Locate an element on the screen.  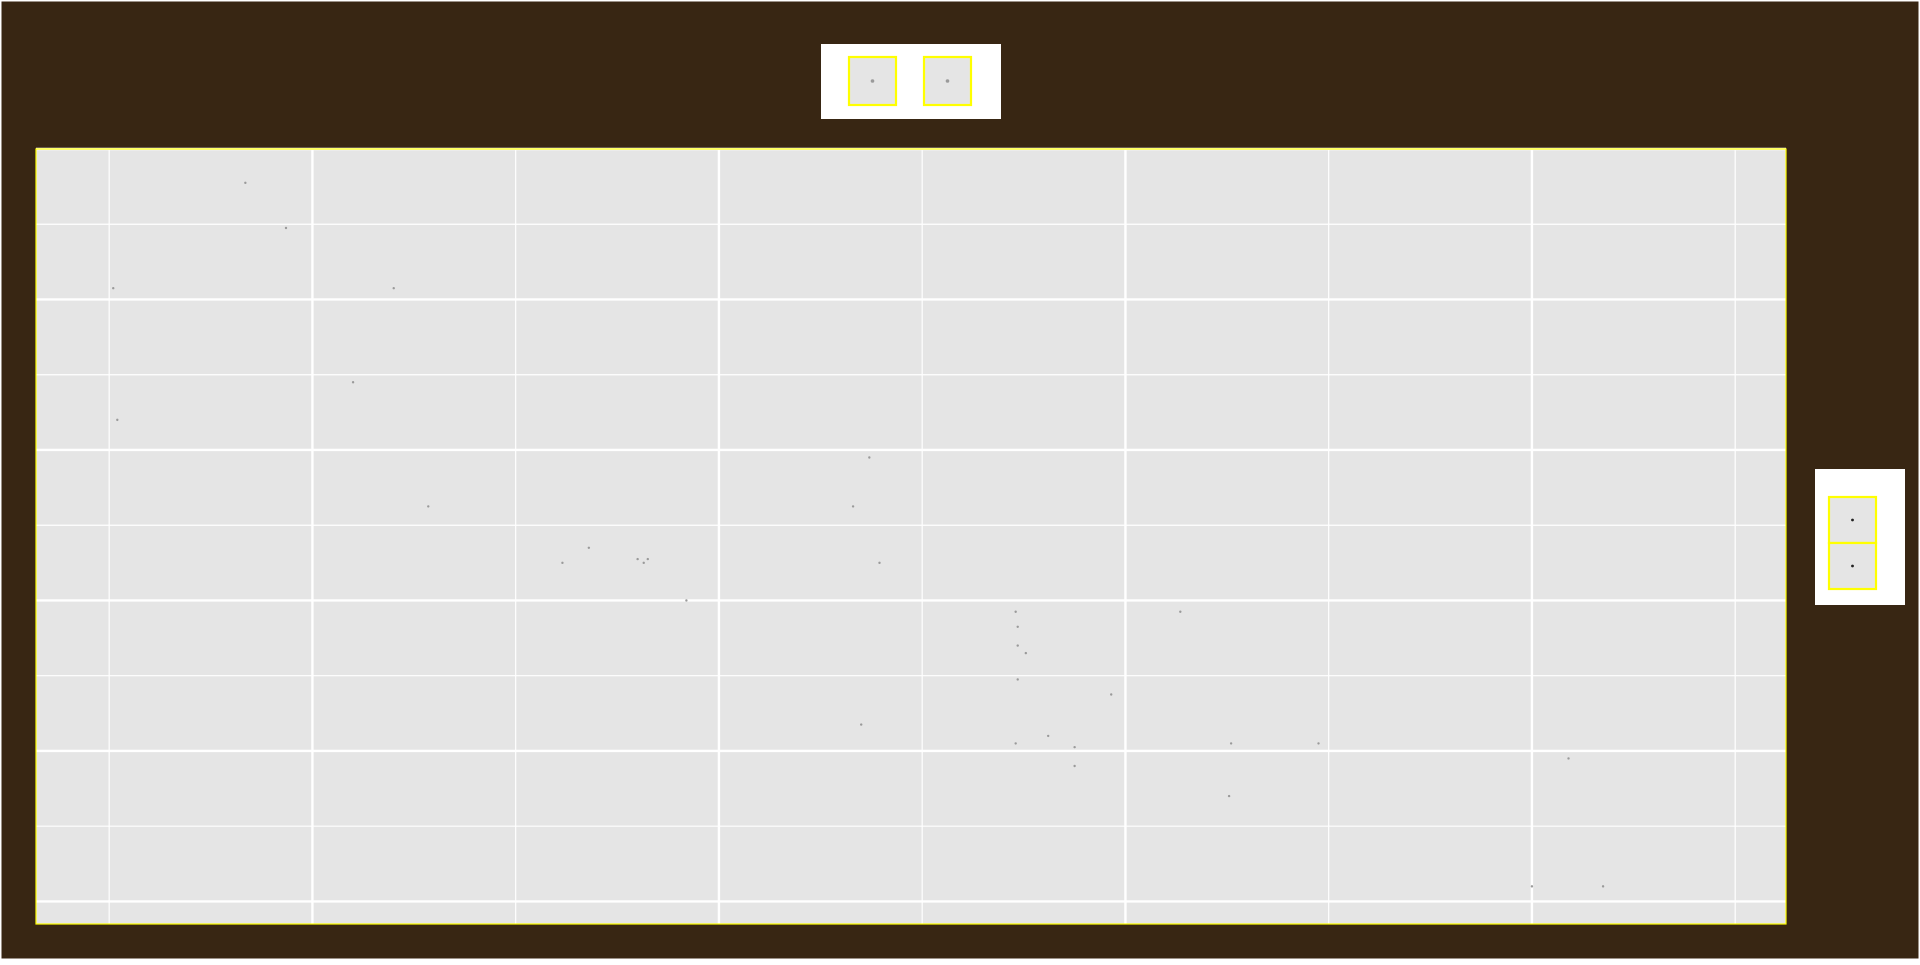
legend-top is located at coordinates (911, 81).